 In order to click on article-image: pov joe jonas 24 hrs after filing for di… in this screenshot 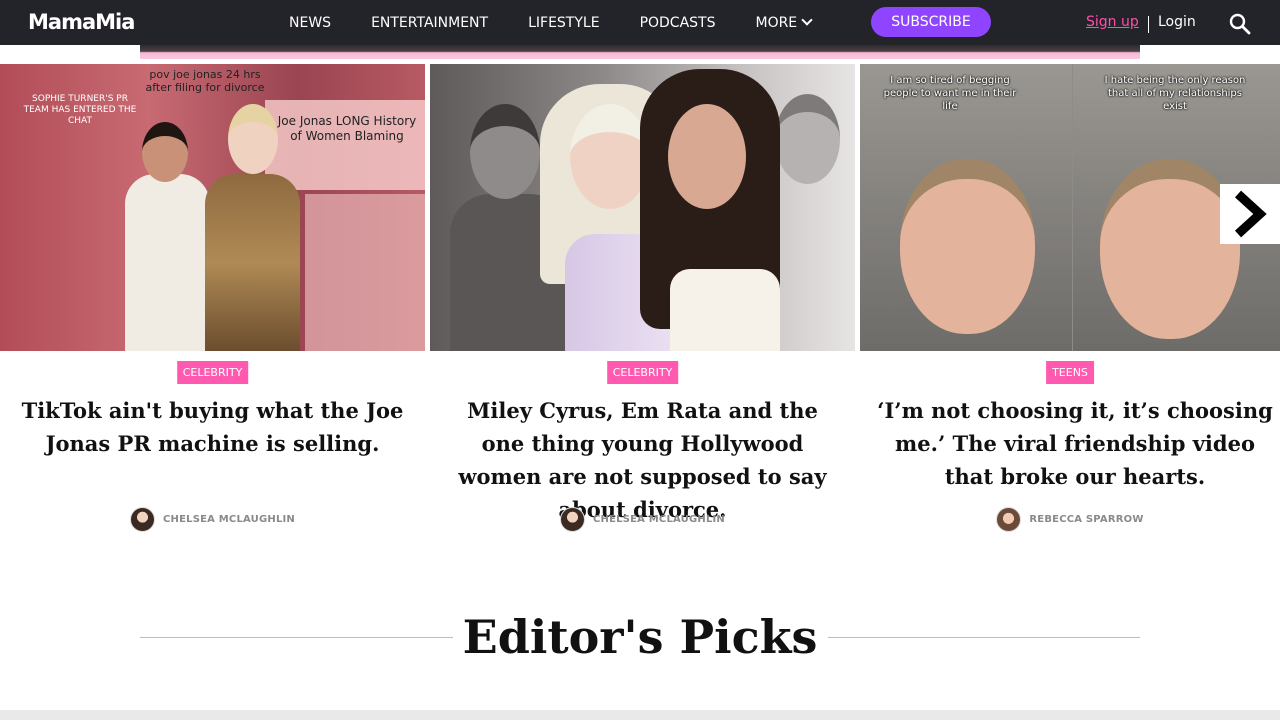, I will do `click(212, 207)`.